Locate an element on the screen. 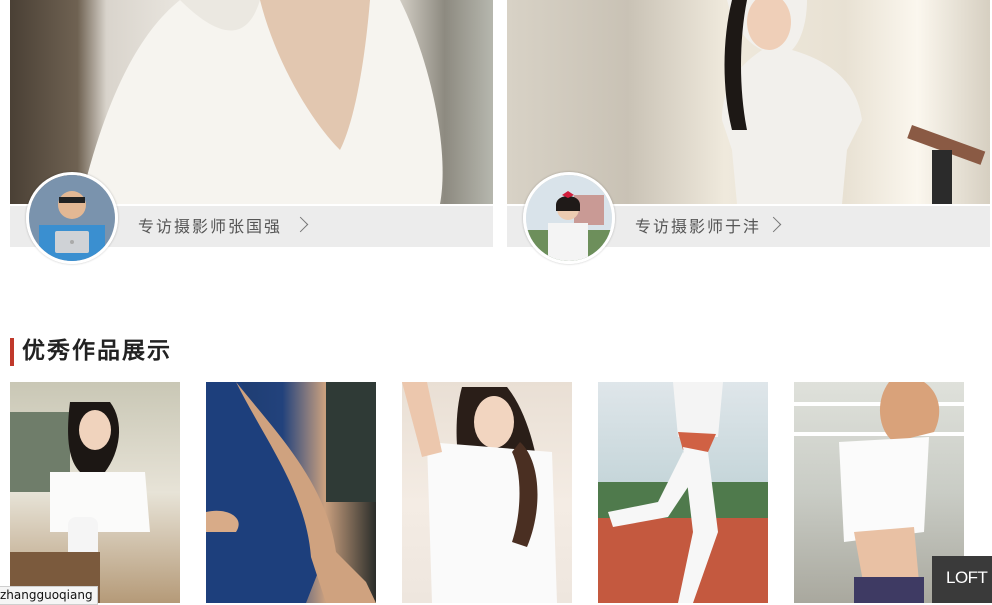 This screenshot has height=605, width=992. interview-link-label: 专访摄影师于沣 is located at coordinates (698, 226).